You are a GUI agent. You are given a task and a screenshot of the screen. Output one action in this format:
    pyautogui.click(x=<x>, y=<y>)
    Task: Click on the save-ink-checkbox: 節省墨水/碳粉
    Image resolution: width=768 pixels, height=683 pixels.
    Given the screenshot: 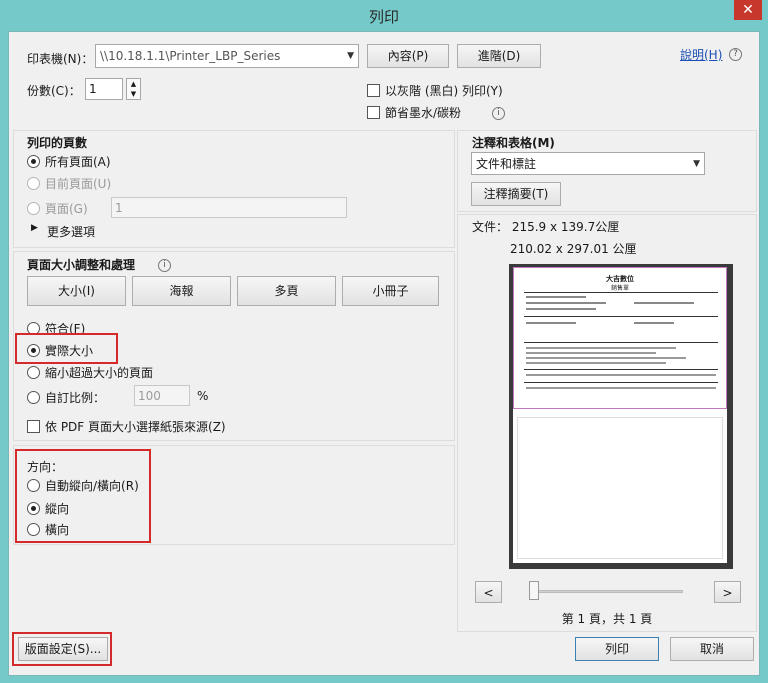 What is the action you would take?
    pyautogui.click(x=414, y=112)
    